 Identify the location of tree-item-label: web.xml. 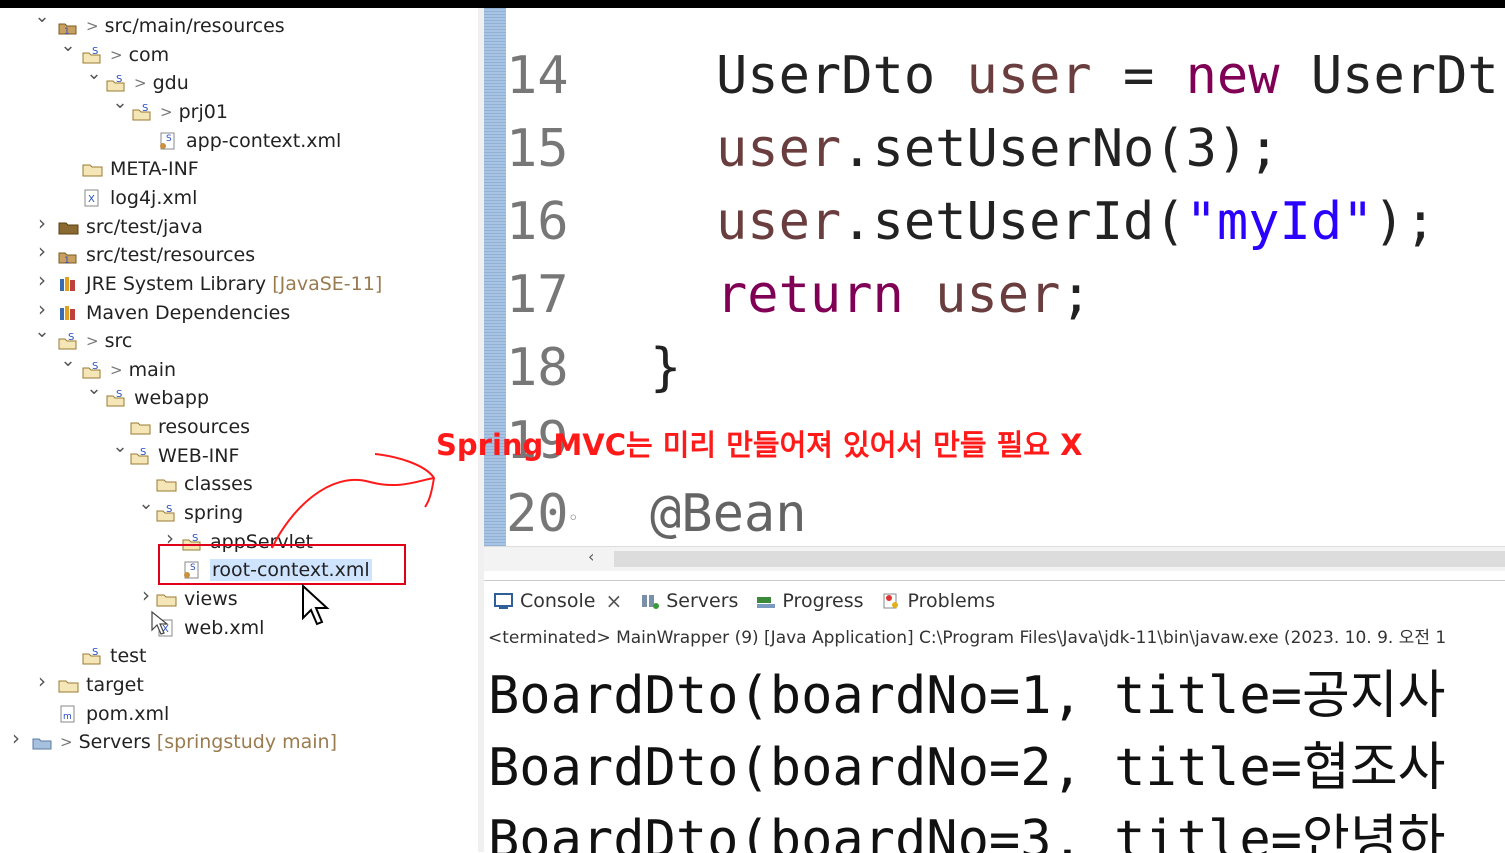
(224, 627).